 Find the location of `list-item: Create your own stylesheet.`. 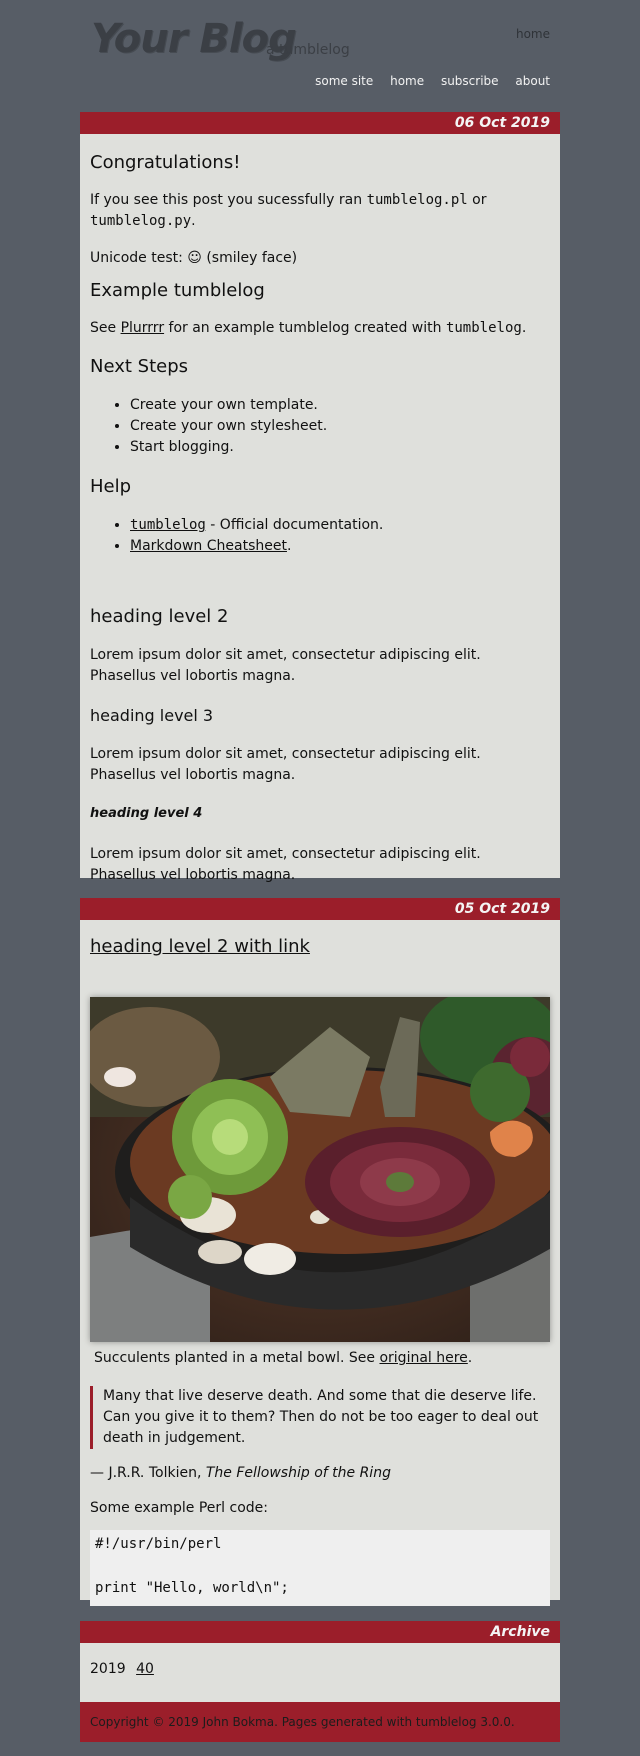

list-item: Create your own stylesheet. is located at coordinates (228, 426).